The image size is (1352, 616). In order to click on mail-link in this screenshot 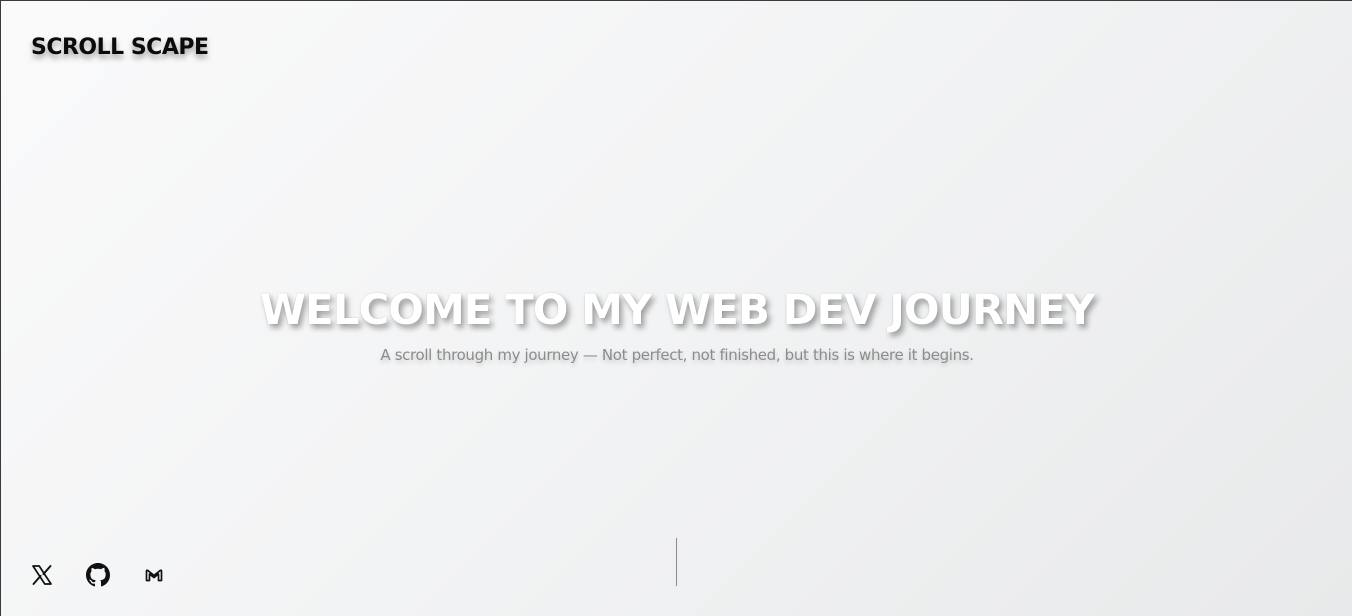, I will do `click(154, 575)`.